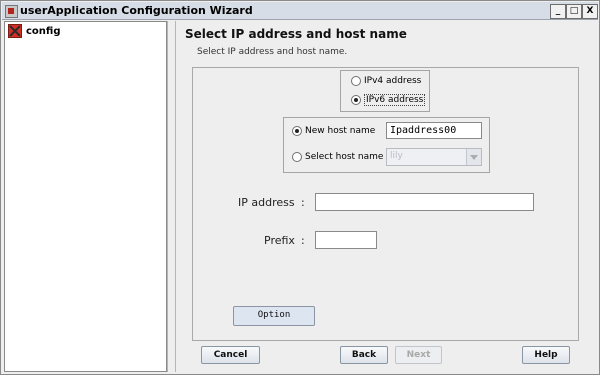 This screenshot has width=600, height=375. I want to click on new-host-input: Ipaddress00, so click(434, 130).